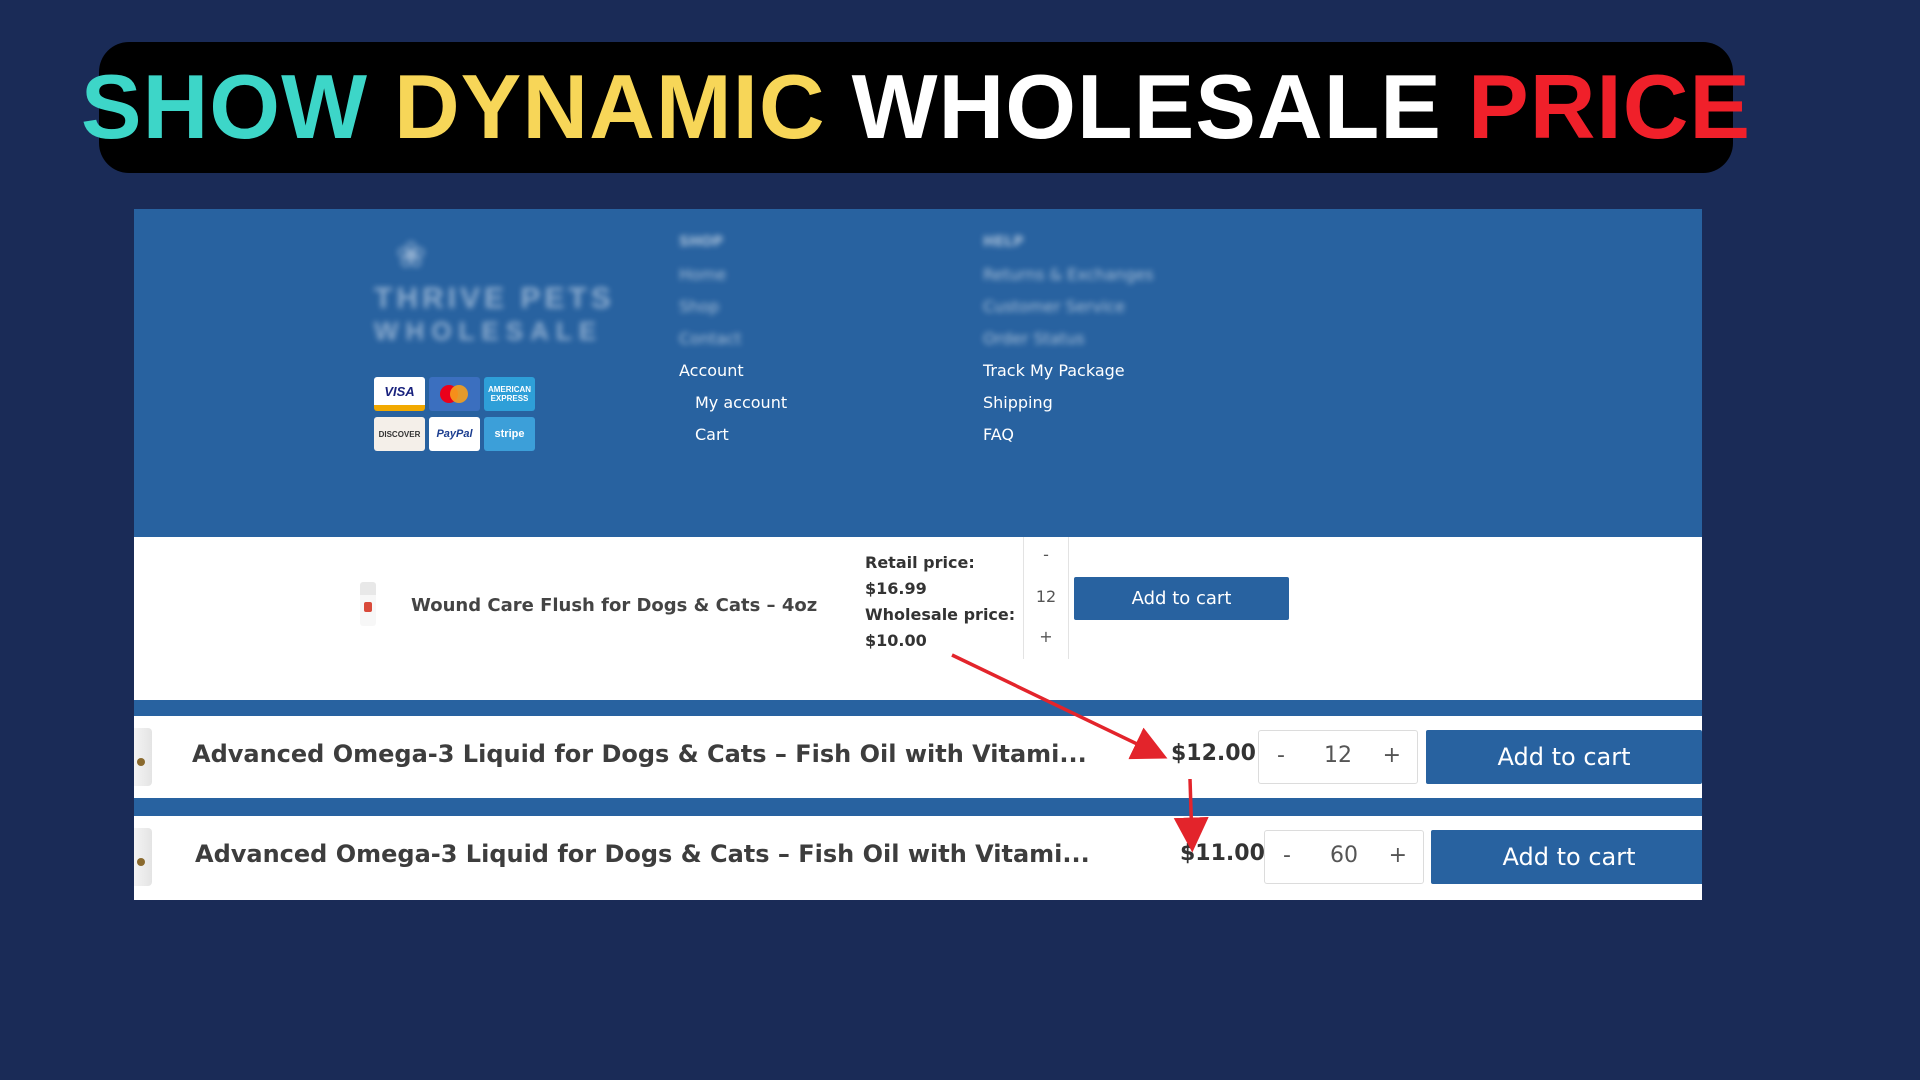 The width and height of the screenshot is (1920, 1080). I want to click on quantity-input: 12, so click(1046, 596).